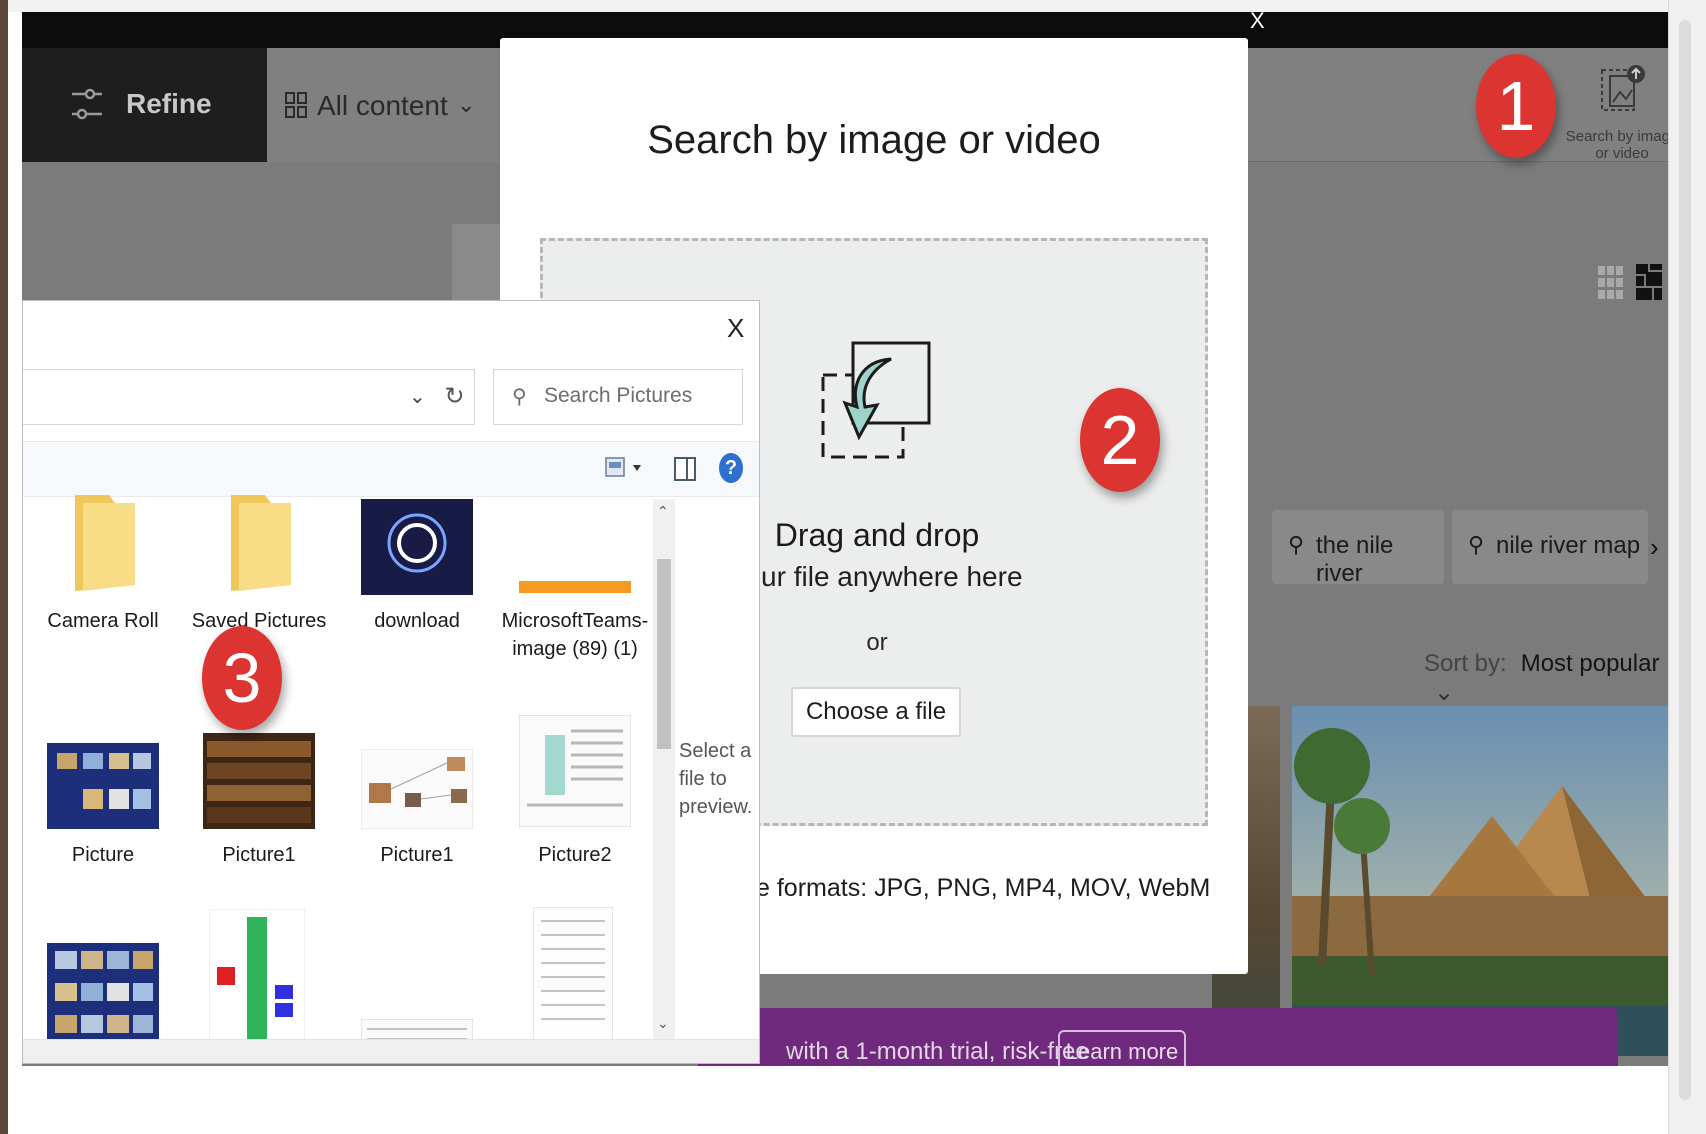  Describe the element at coordinates (1685, 560) in the screenshot. I see `page-scrollbar-thumb` at that location.